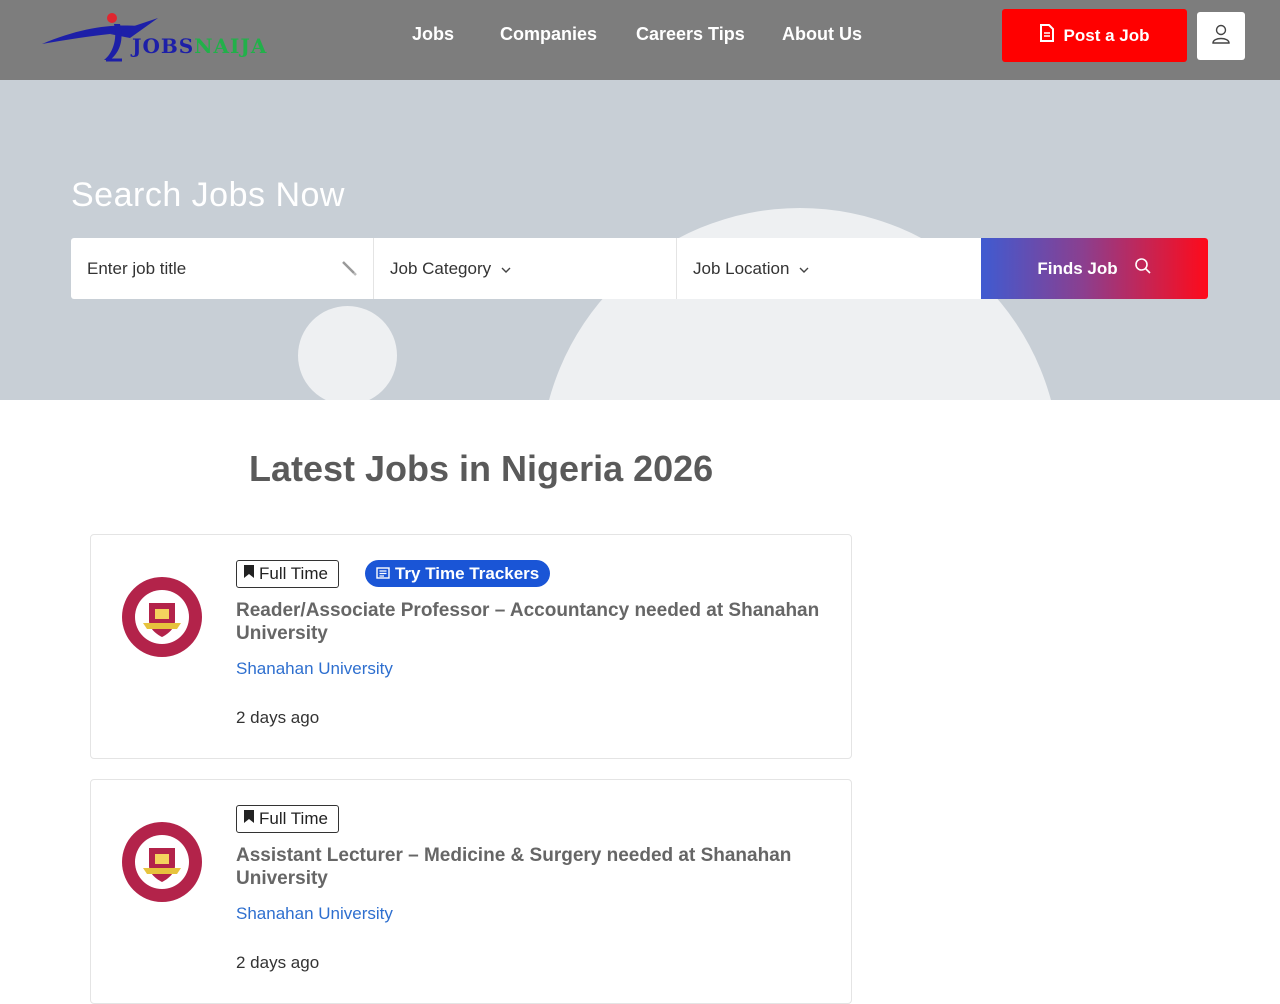  What do you see at coordinates (481, 468) in the screenshot?
I see `section-title: Latest Jobs in Nigeria 2026` at bounding box center [481, 468].